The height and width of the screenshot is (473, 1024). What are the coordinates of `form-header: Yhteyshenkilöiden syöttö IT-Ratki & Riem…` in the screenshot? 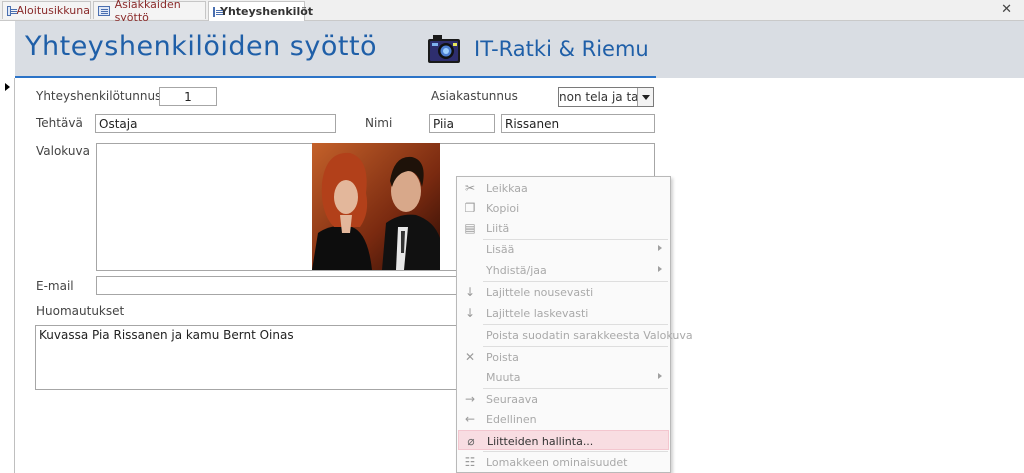 It's located at (519, 49).